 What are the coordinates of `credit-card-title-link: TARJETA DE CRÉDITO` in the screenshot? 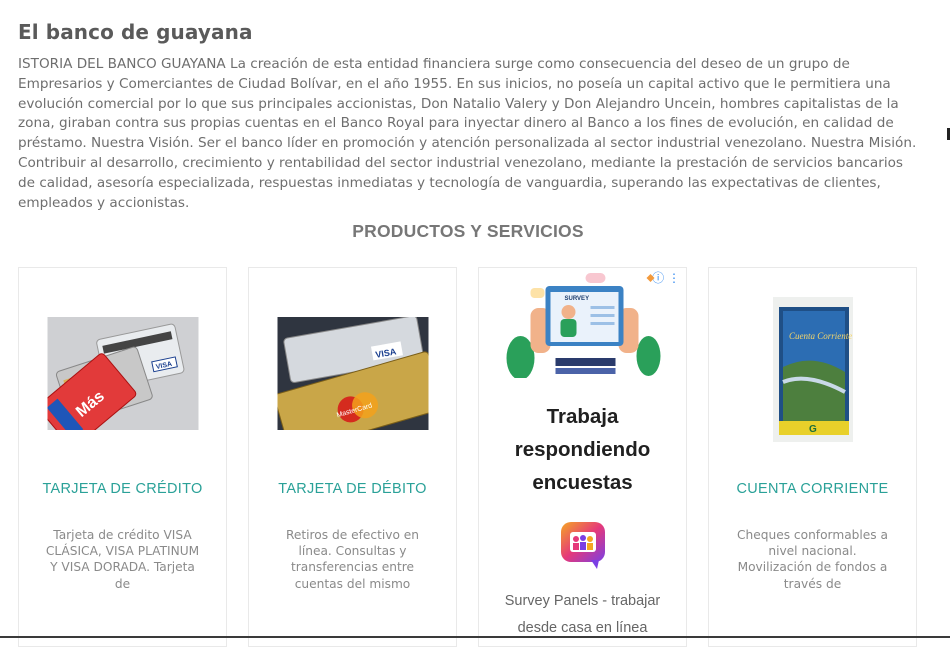 It's located at (122, 489).